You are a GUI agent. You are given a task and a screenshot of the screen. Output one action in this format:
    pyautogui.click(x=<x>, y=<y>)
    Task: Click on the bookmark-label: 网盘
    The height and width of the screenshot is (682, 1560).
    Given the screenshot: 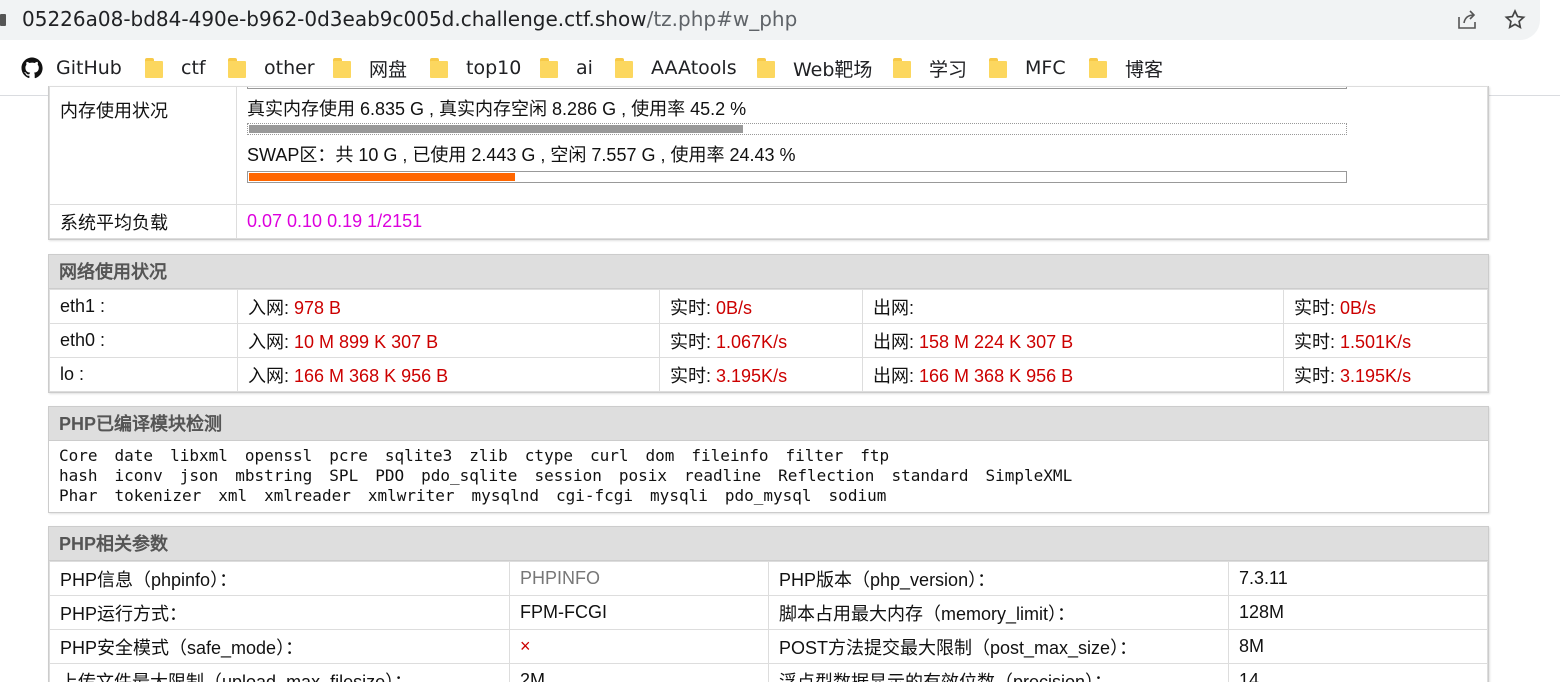 What is the action you would take?
    pyautogui.click(x=388, y=69)
    